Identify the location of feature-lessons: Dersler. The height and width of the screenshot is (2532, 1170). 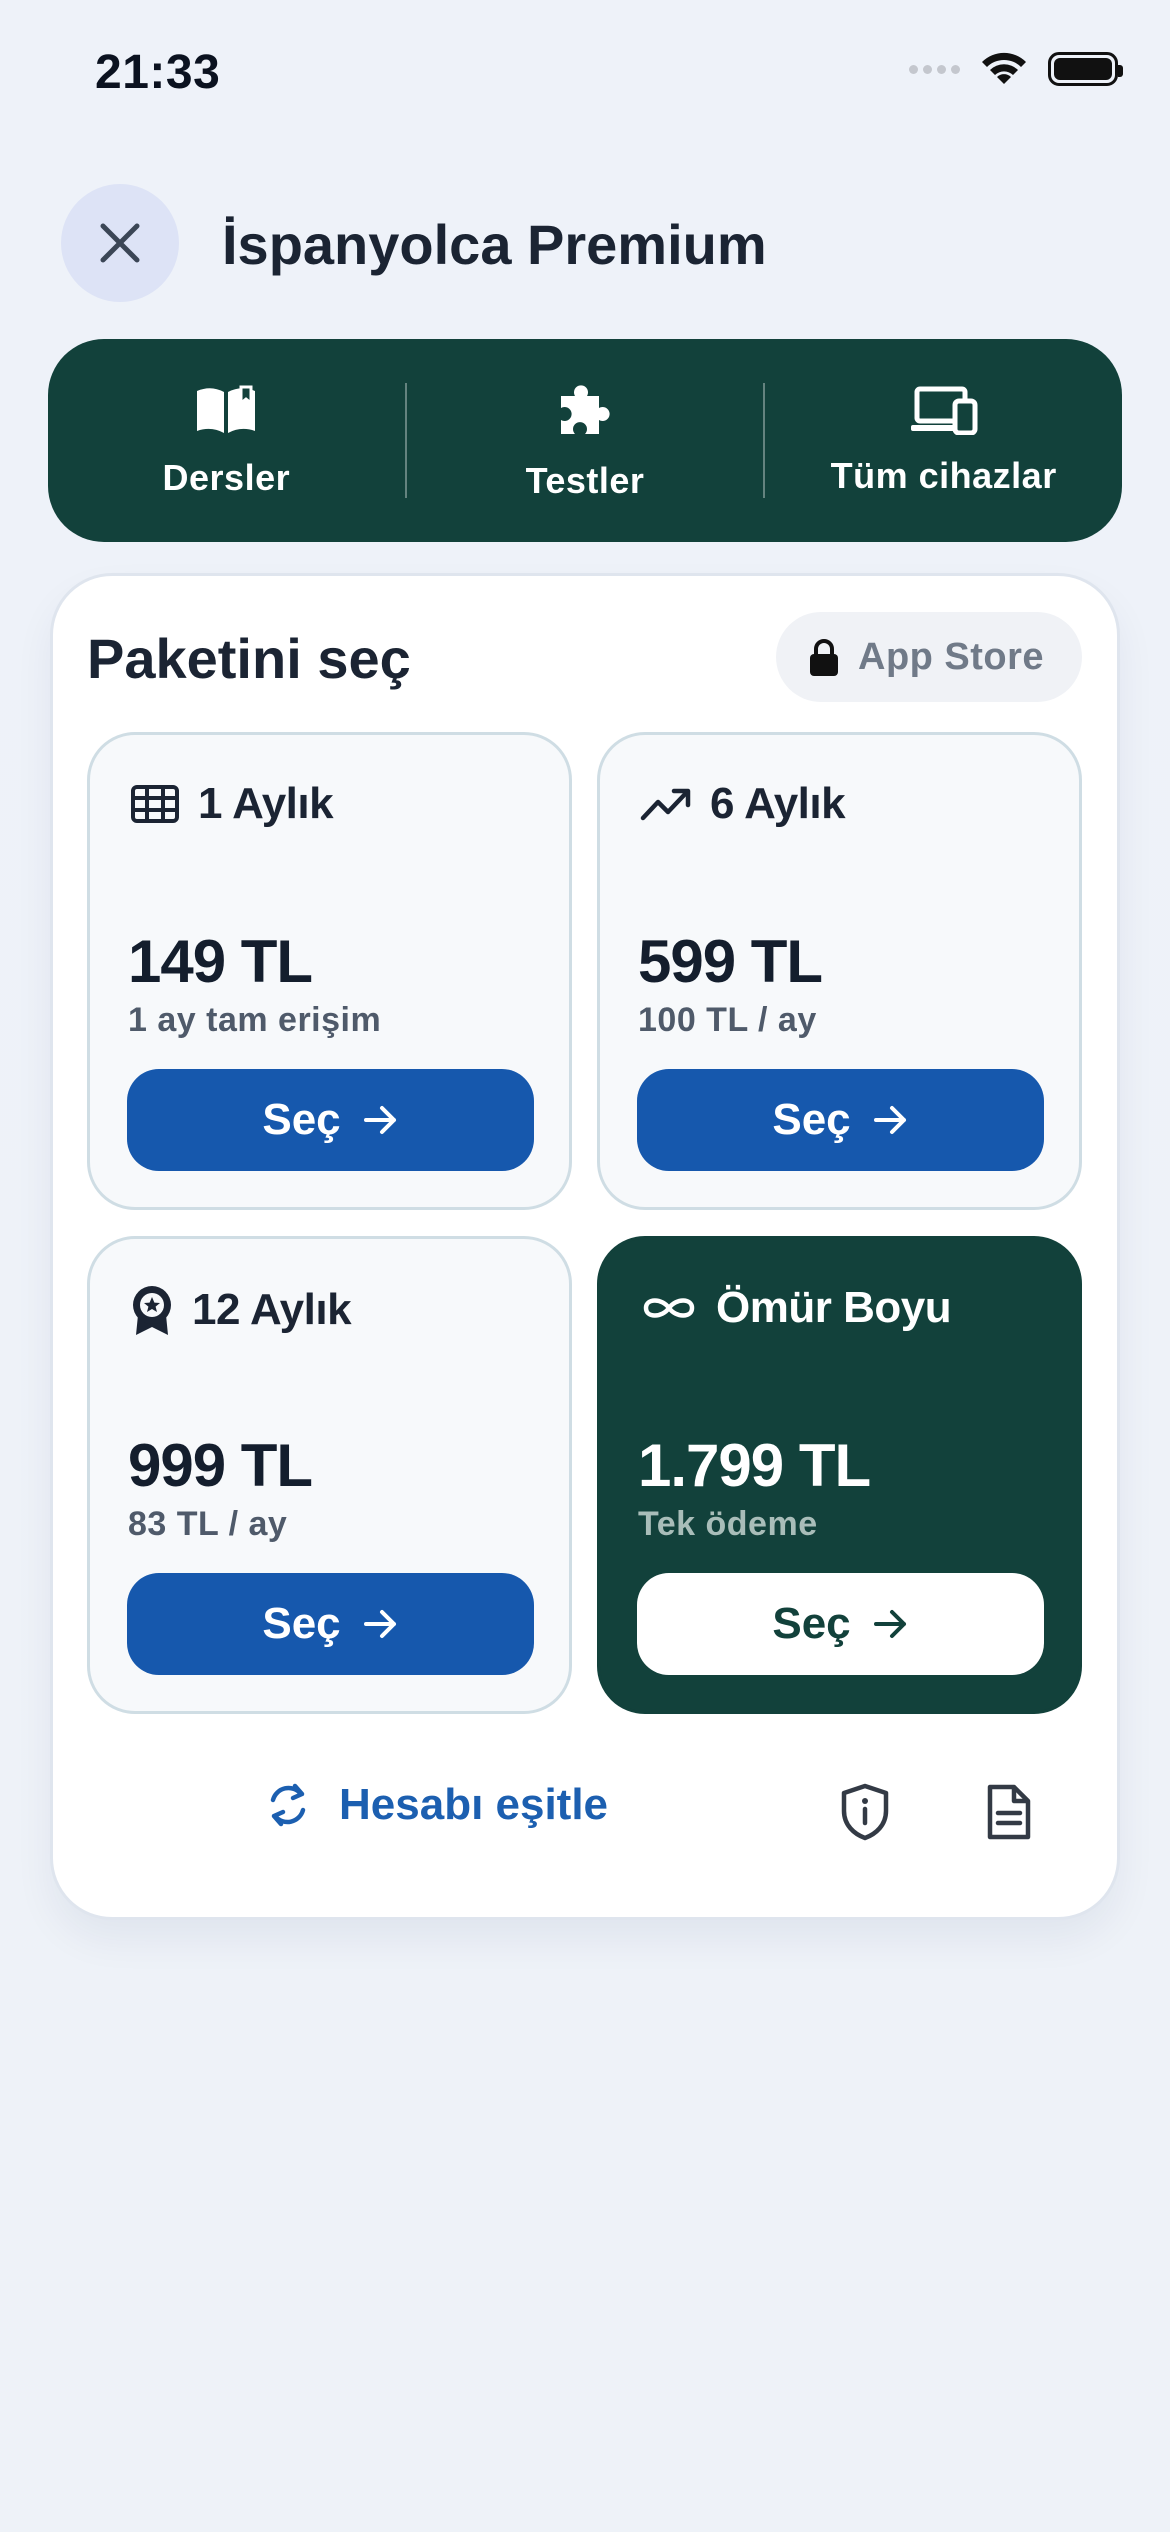
(226, 440).